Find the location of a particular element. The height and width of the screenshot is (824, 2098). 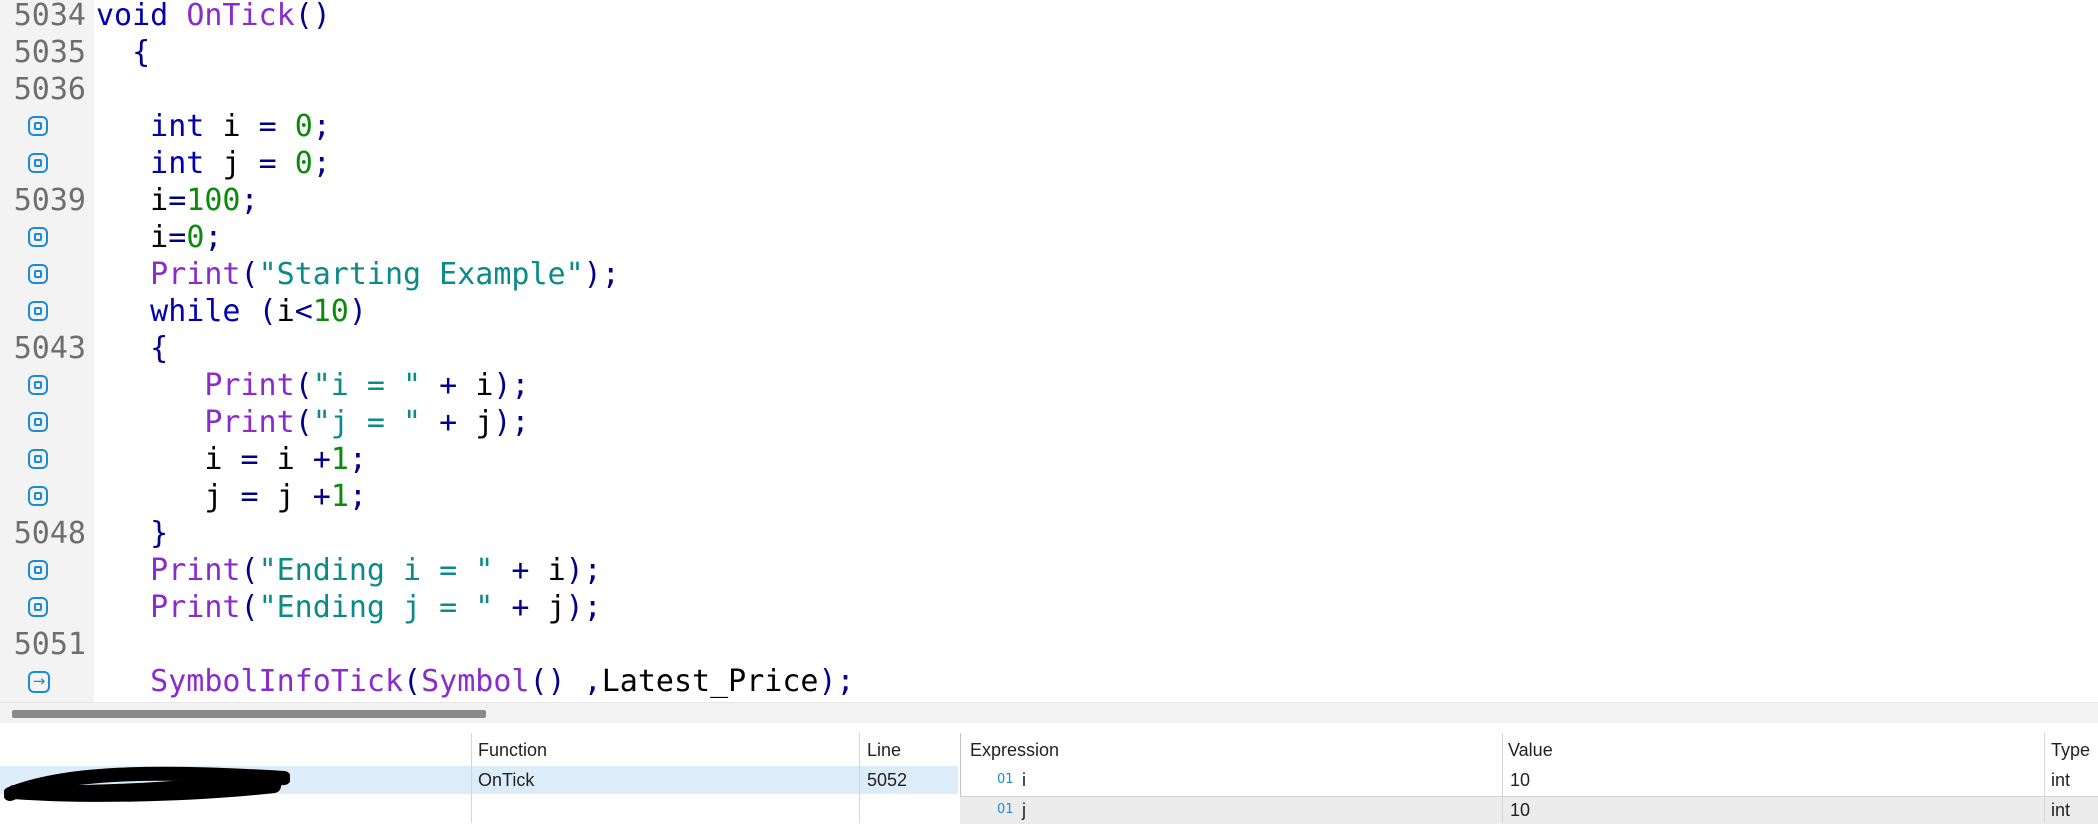

code-token: void is located at coordinates (141, 16).